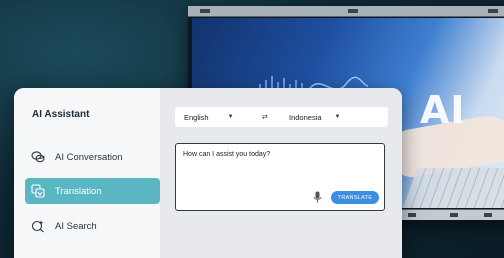 The image size is (504, 258). What do you see at coordinates (76, 226) in the screenshot?
I see `nav-item-label: AI Search` at bounding box center [76, 226].